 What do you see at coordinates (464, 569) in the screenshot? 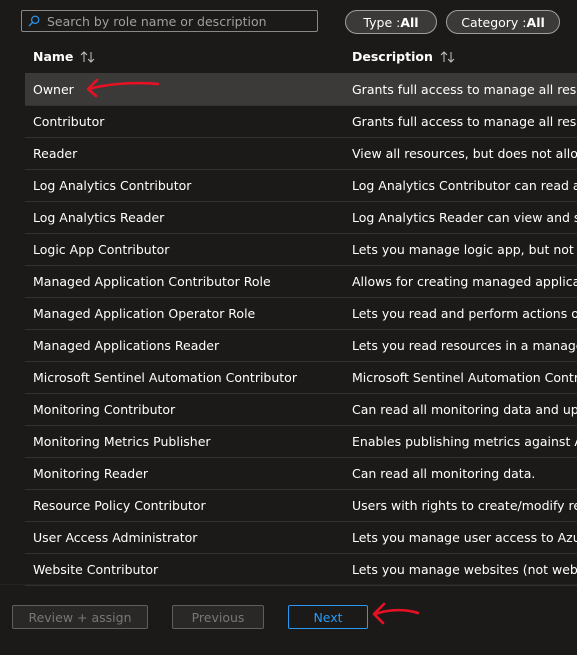
I see `role-description-cell: Lets you manage websites (not web plans)` at bounding box center [464, 569].